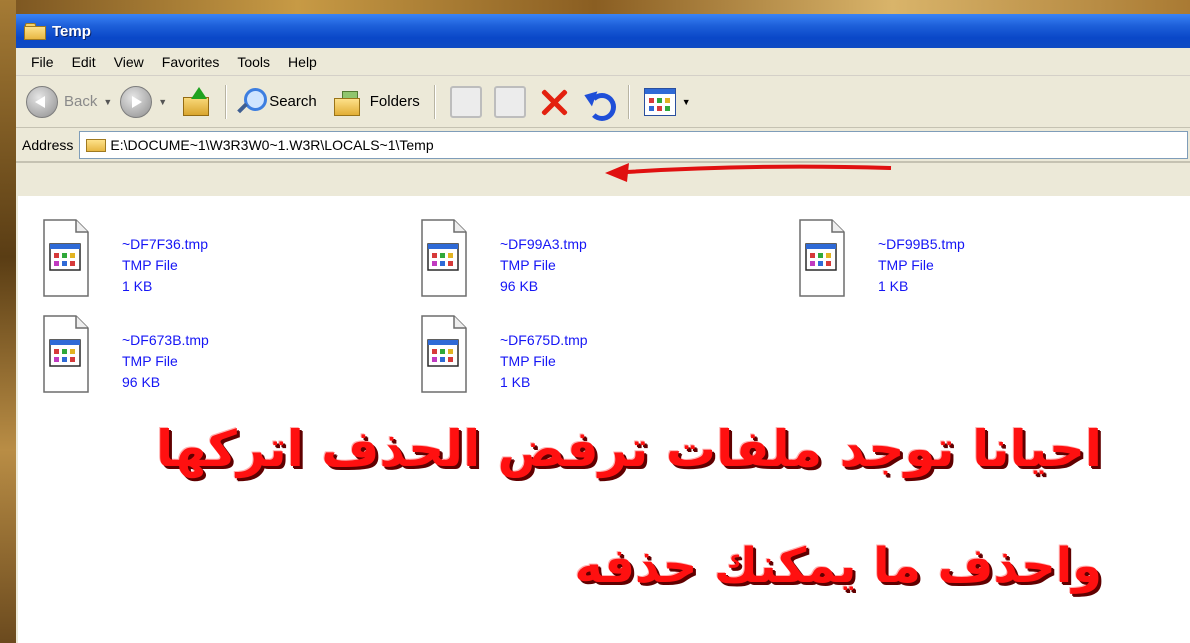 The width and height of the screenshot is (1190, 643). I want to click on file-name: ~DF7F36.tmp, so click(165, 244).